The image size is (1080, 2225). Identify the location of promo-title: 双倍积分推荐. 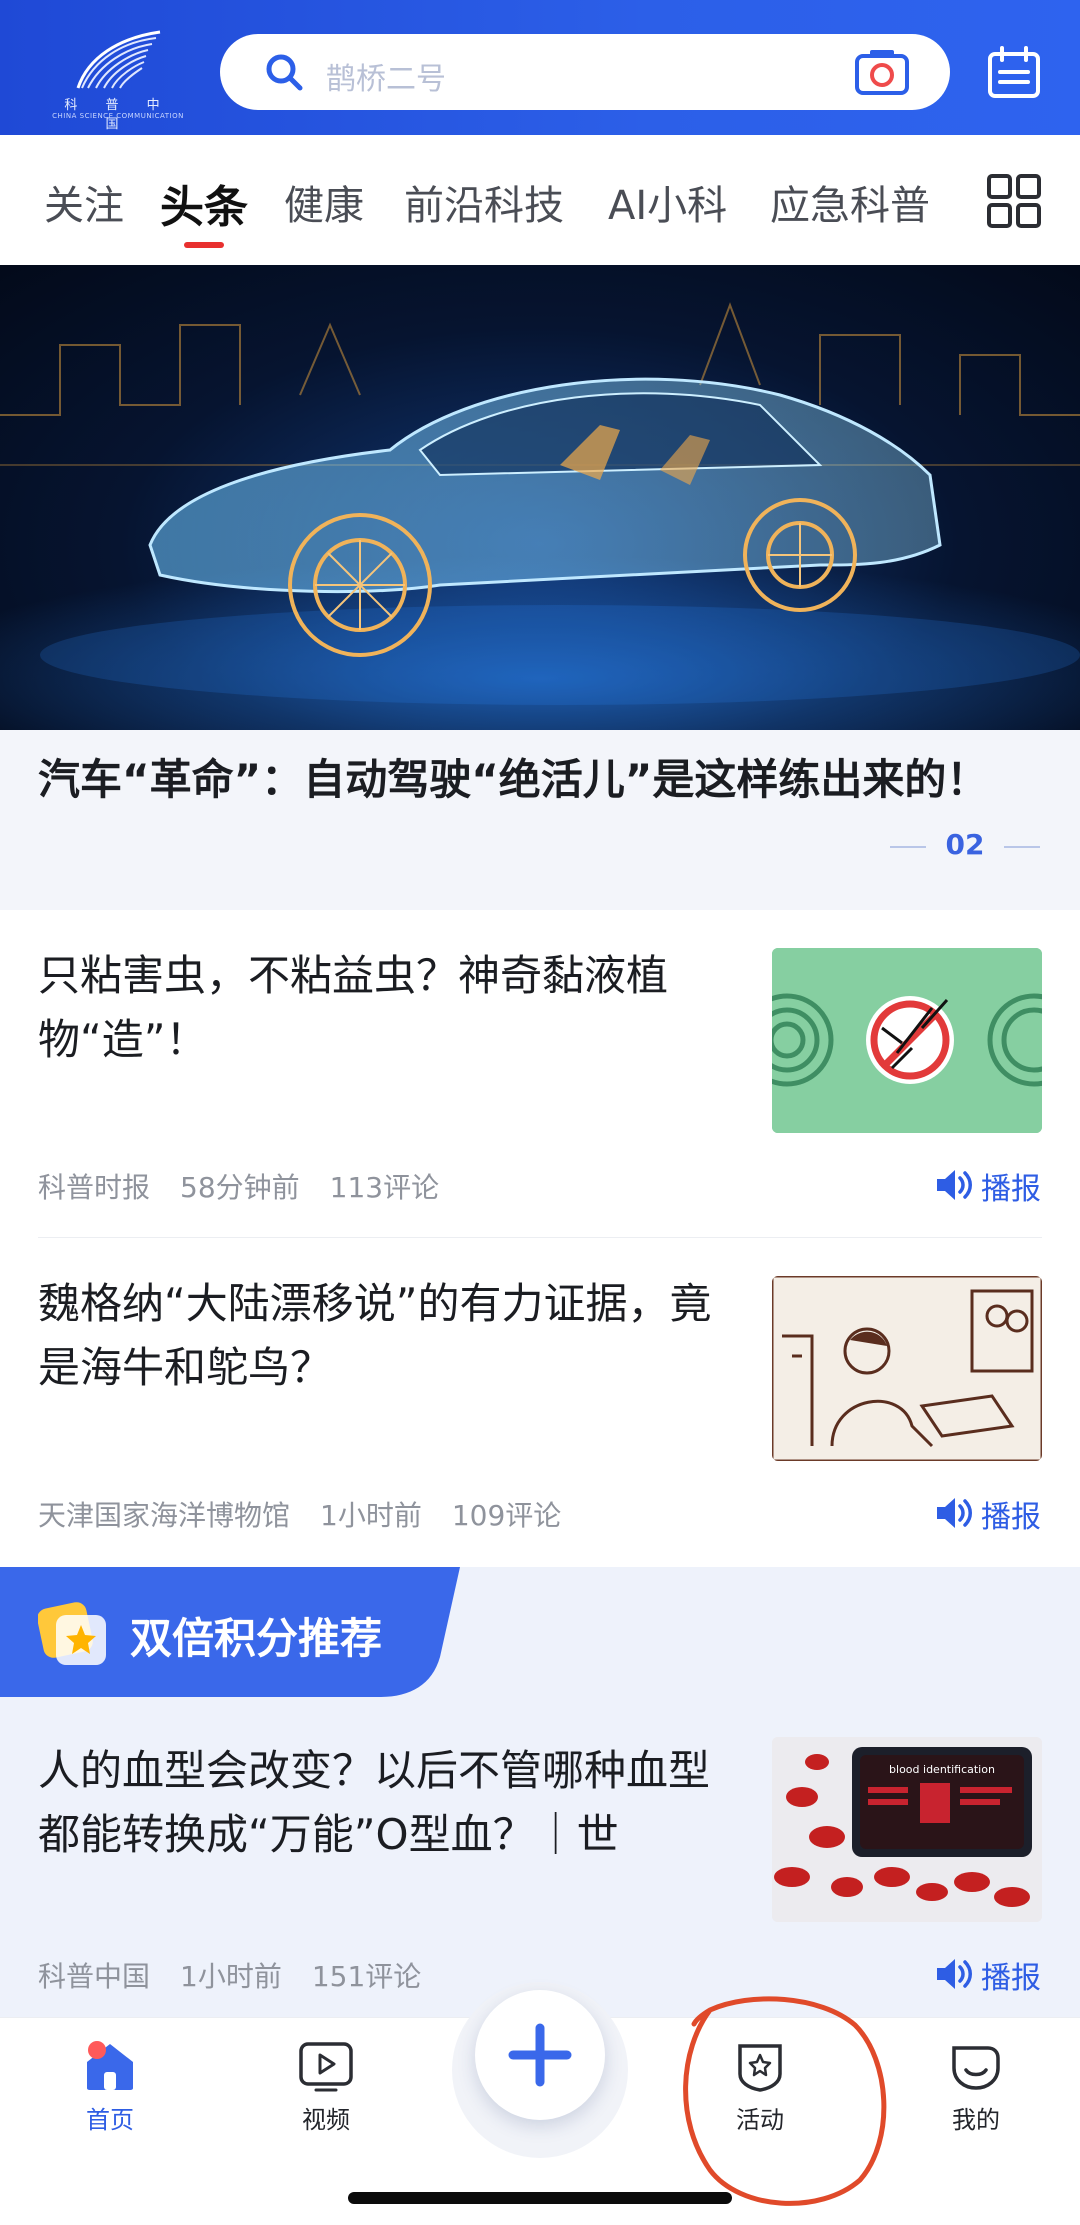
(256, 1638).